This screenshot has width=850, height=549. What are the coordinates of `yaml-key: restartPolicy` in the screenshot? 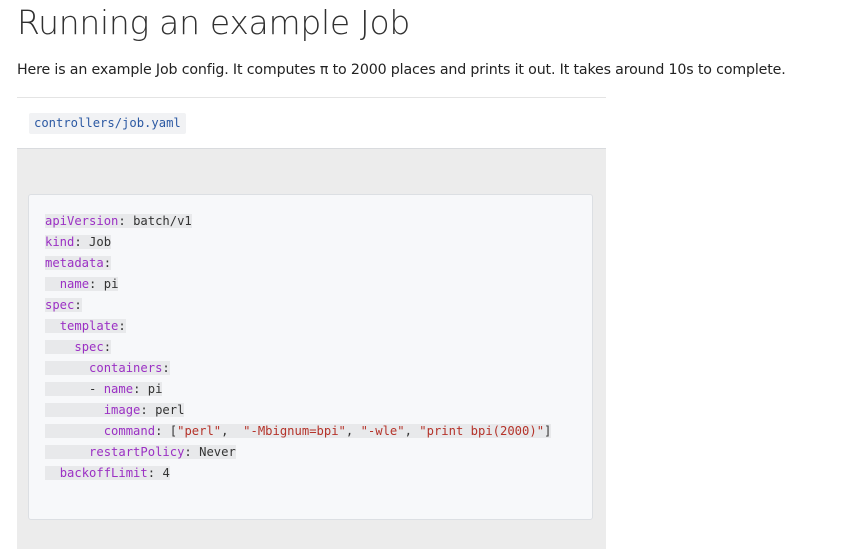 It's located at (137, 452).